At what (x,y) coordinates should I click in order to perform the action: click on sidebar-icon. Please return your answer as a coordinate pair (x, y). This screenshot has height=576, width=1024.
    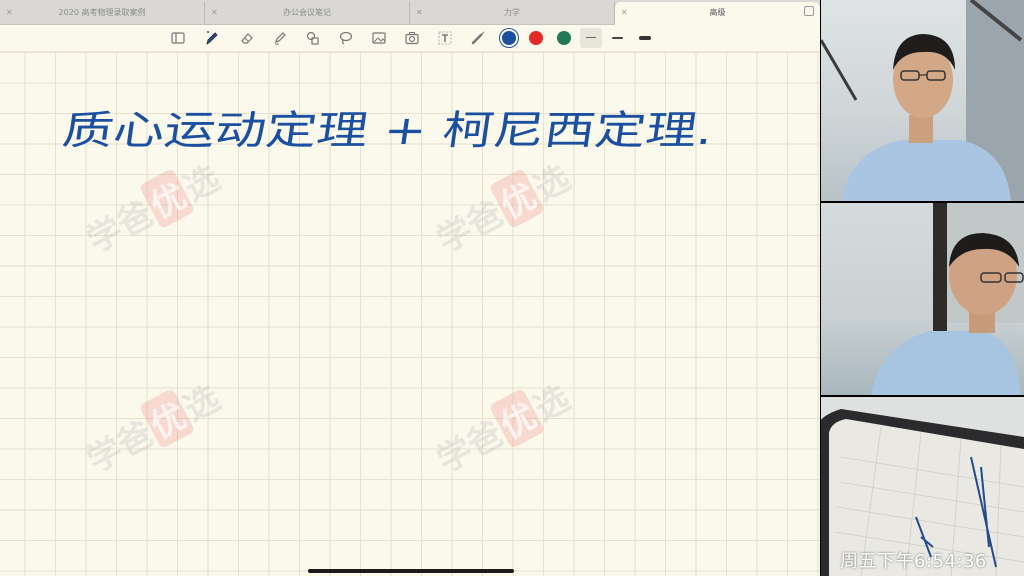
    Looking at the image, I should click on (178, 38).